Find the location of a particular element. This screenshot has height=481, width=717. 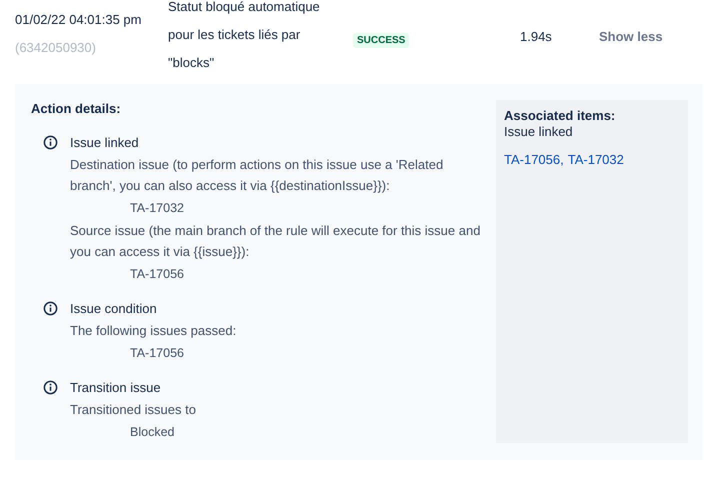

duration: 1.94s is located at coordinates (536, 36).